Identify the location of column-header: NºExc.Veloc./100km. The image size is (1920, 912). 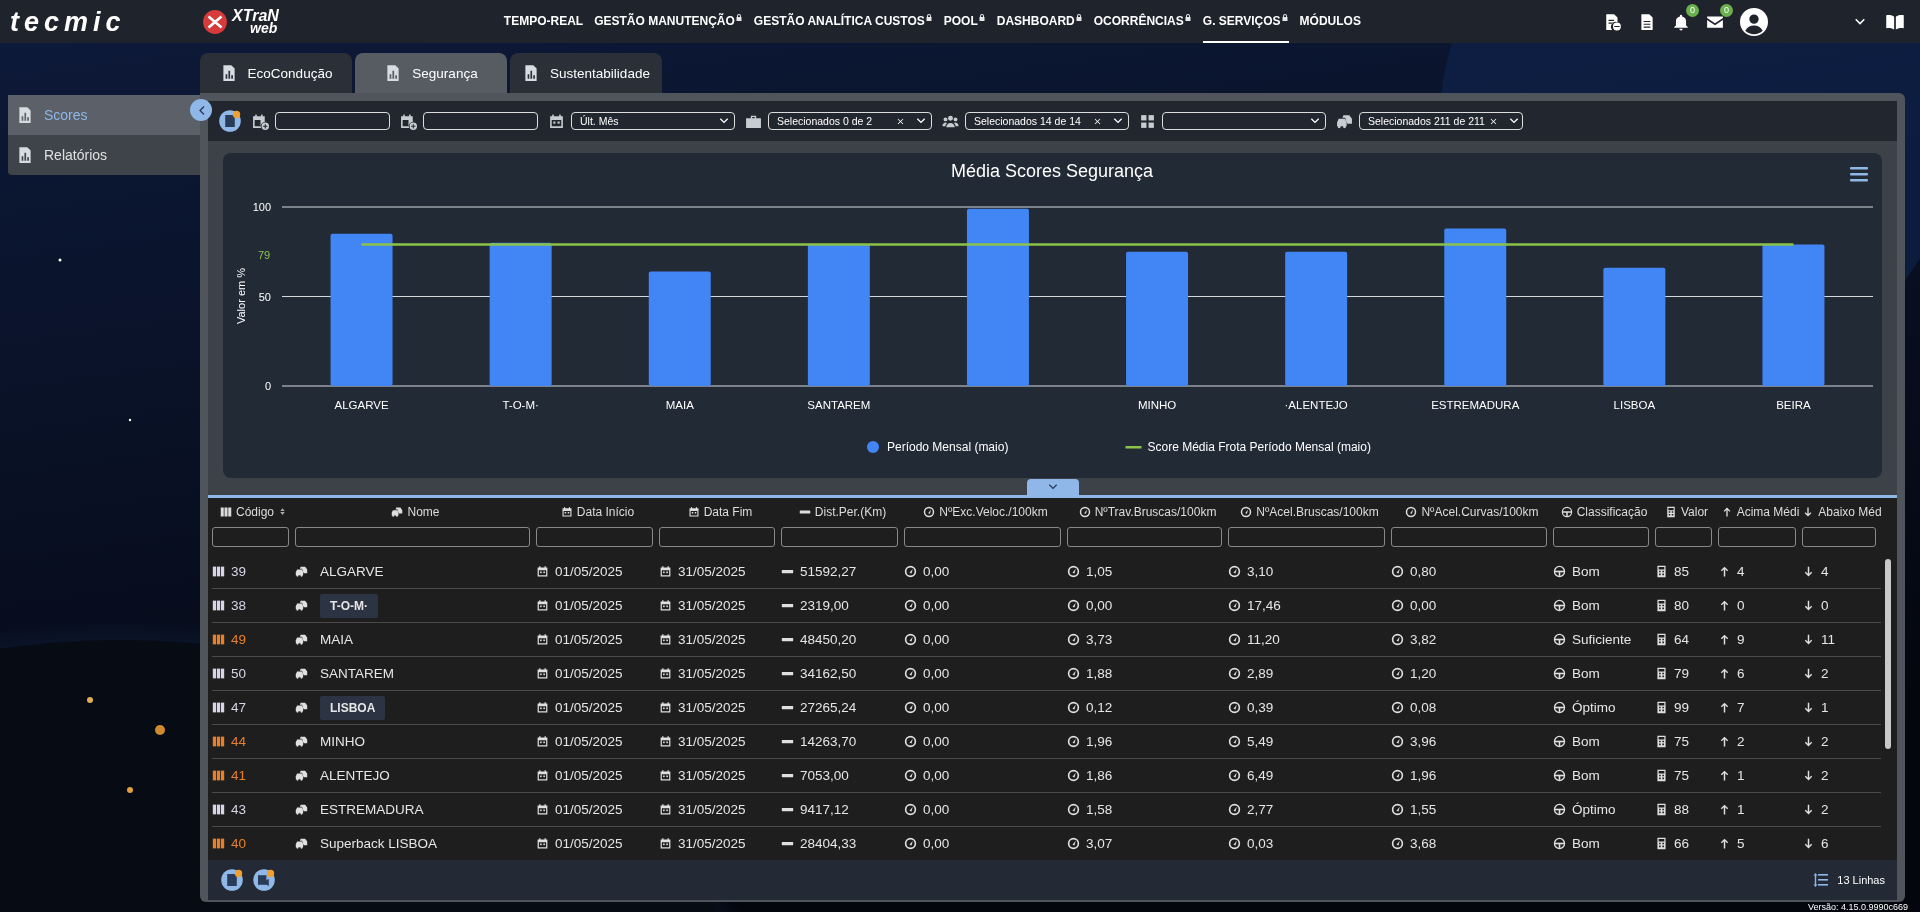
(993, 511).